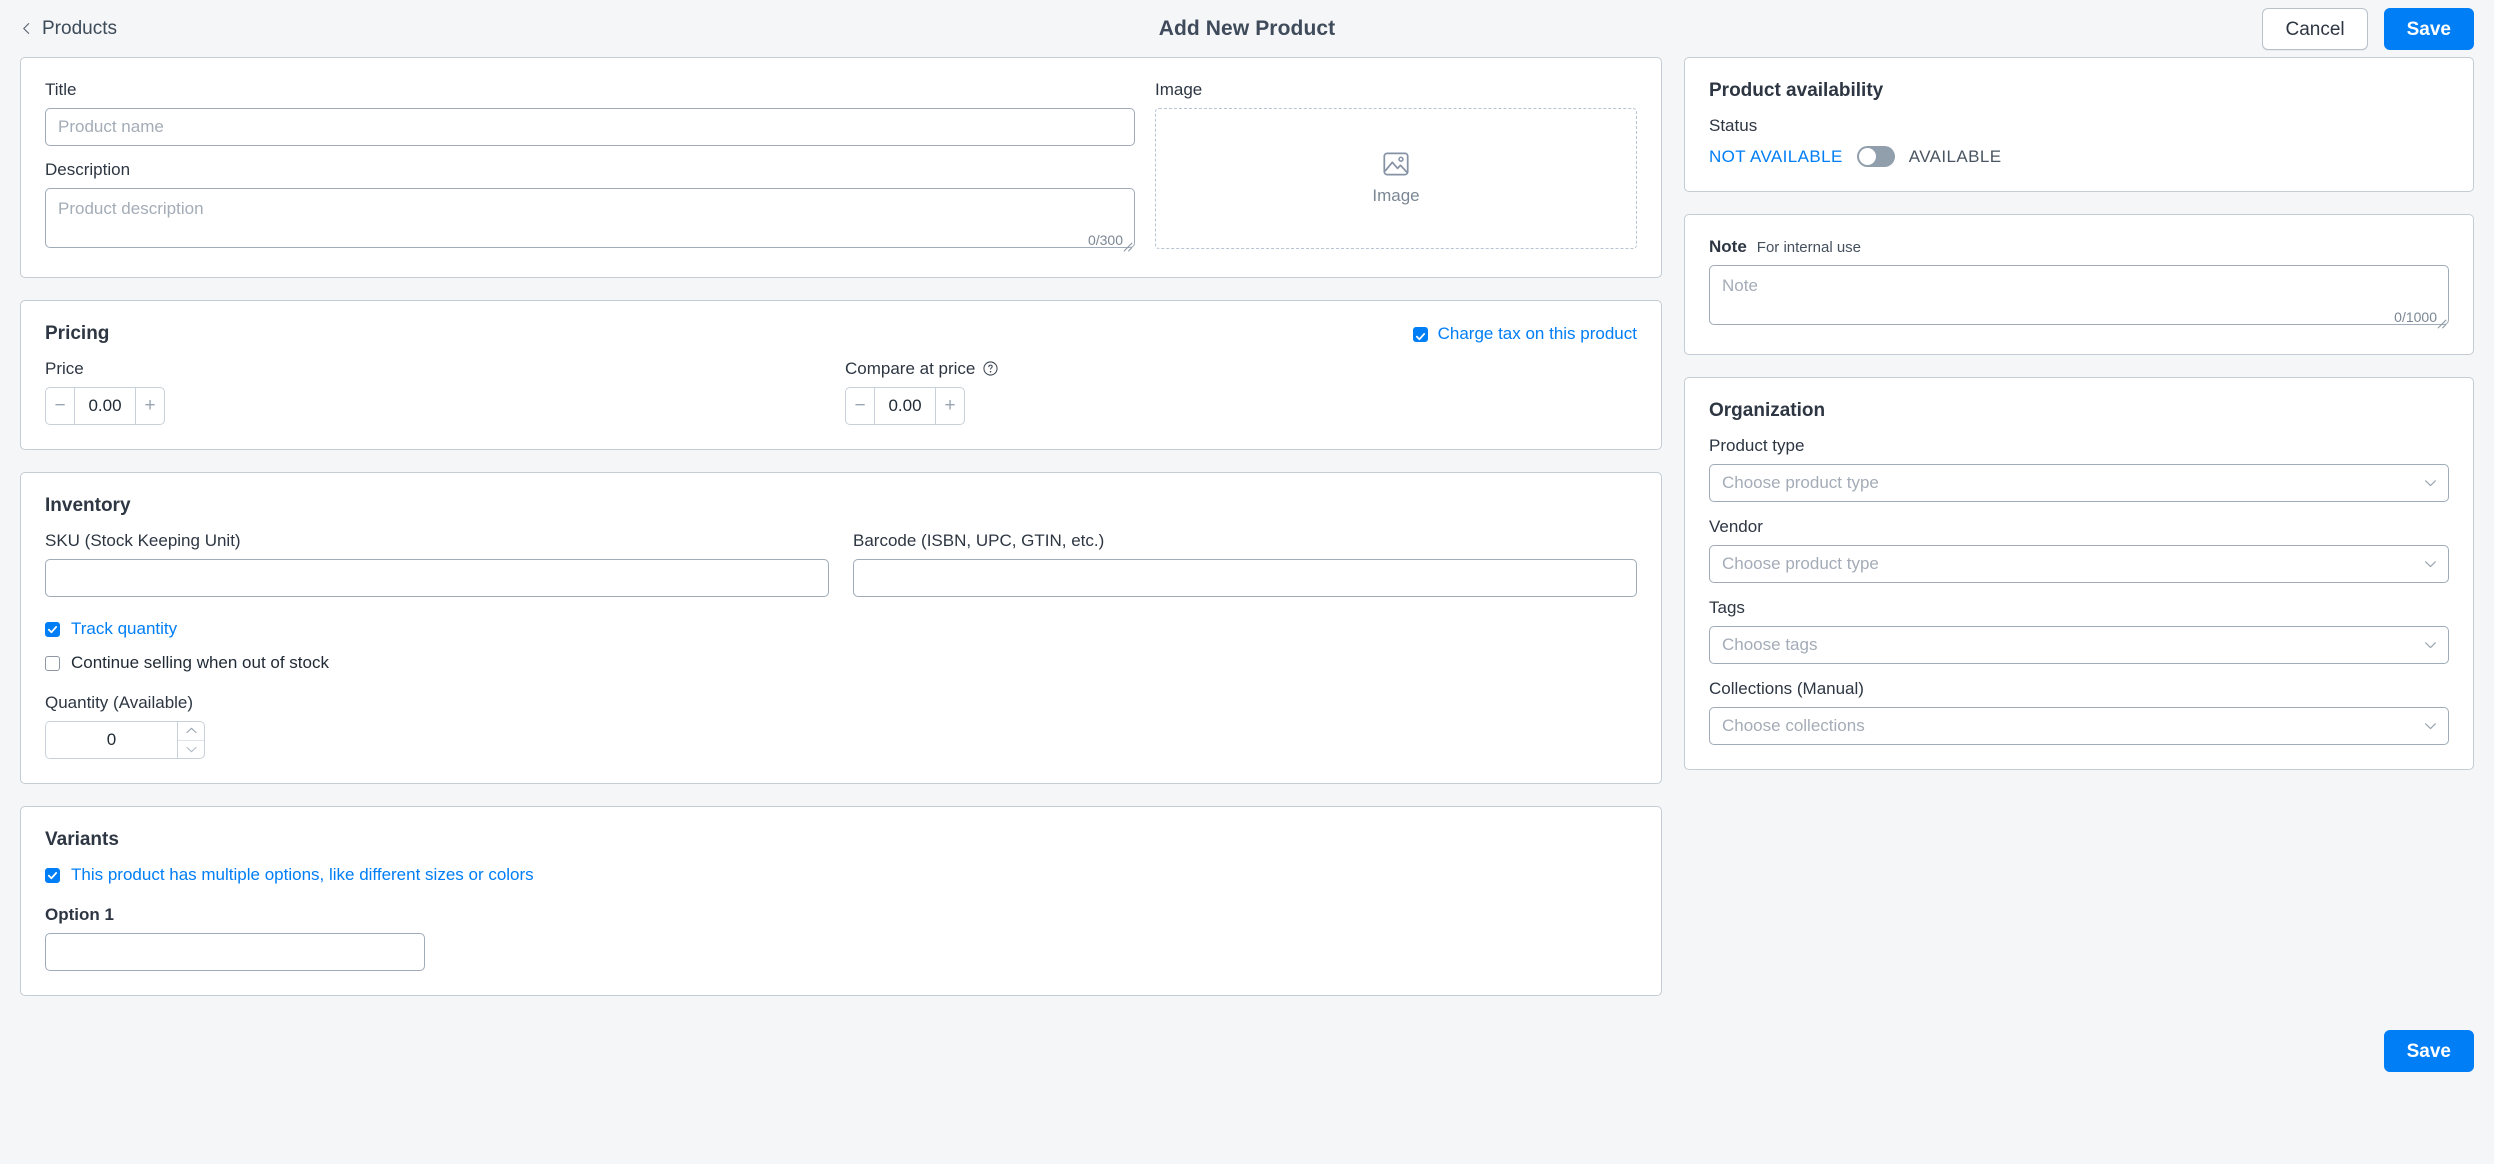 The image size is (2494, 1164). I want to click on charge-tax-checkbox, so click(1420, 334).